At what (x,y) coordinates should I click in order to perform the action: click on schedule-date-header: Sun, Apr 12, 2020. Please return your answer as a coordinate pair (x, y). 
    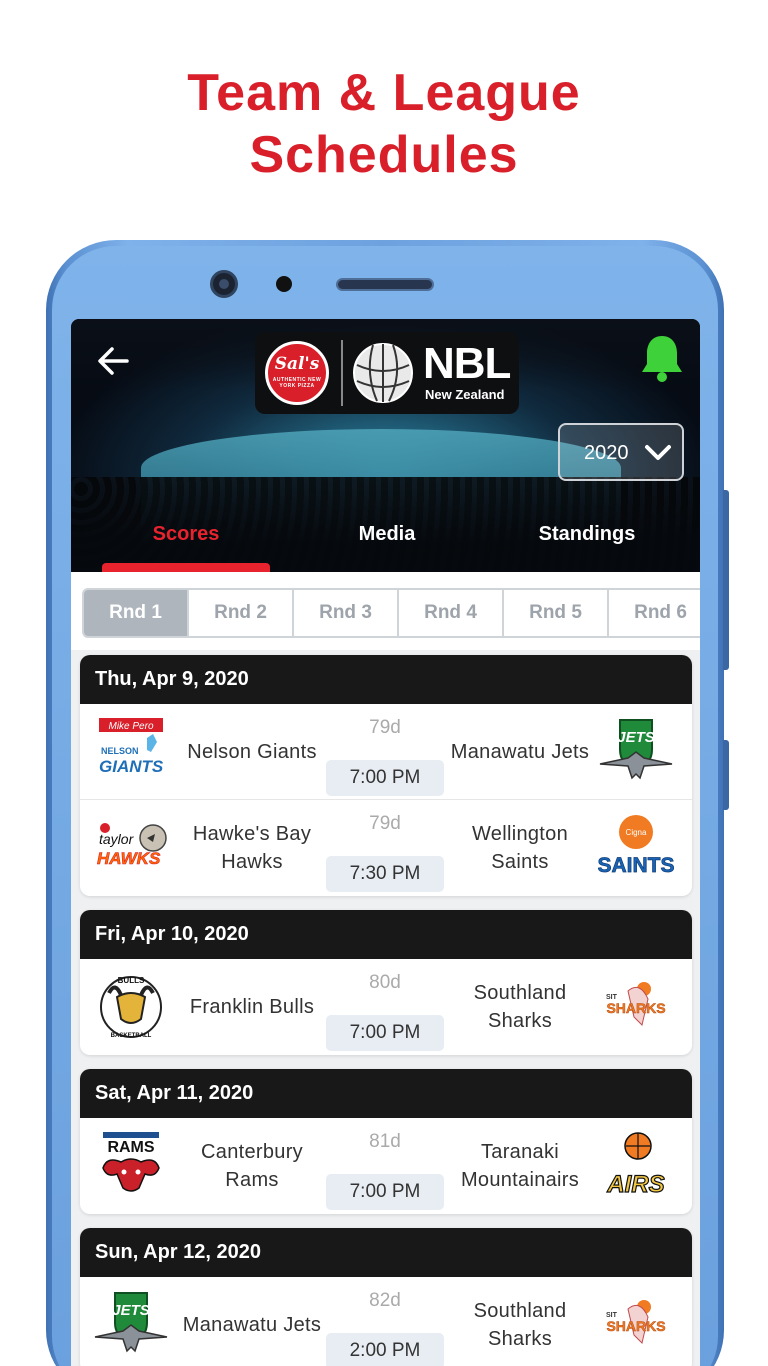
    Looking at the image, I should click on (386, 1252).